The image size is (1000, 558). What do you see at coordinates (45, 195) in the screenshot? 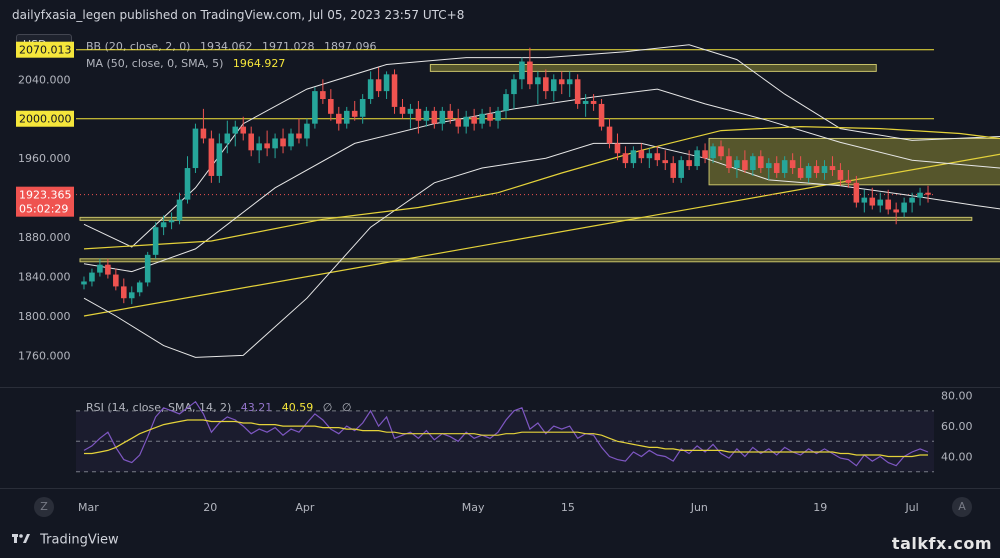
I see `last-price-label: 1923.365` at bounding box center [45, 195].